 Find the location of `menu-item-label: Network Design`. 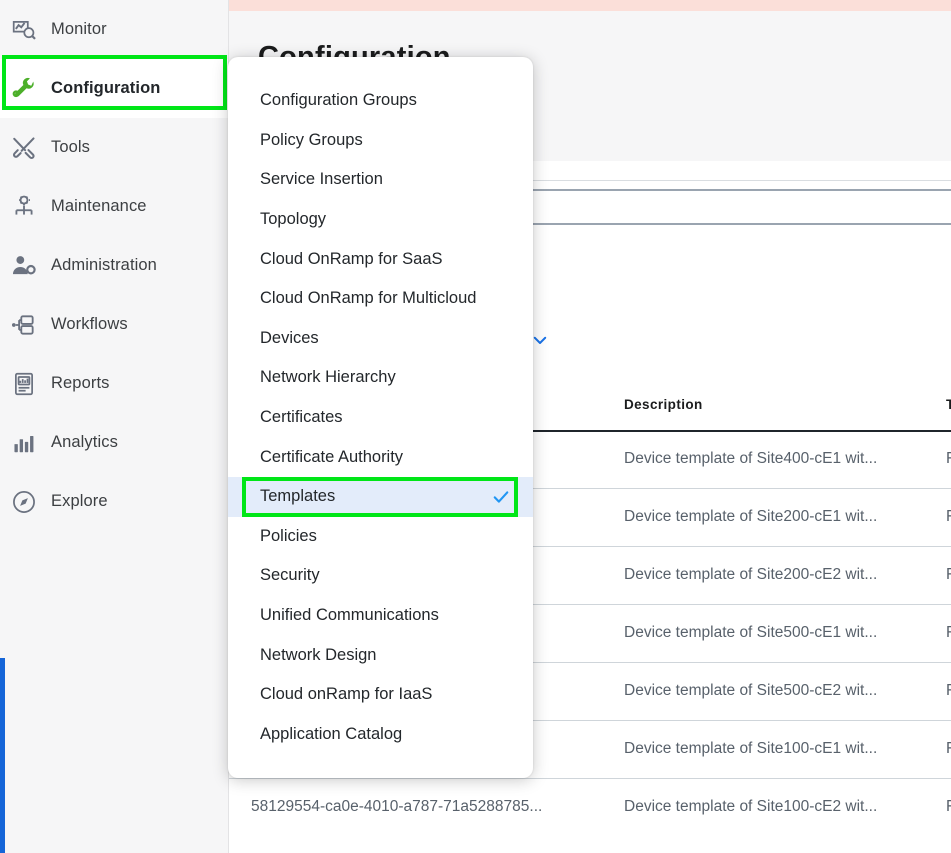

menu-item-label: Network Design is located at coordinates (318, 654).